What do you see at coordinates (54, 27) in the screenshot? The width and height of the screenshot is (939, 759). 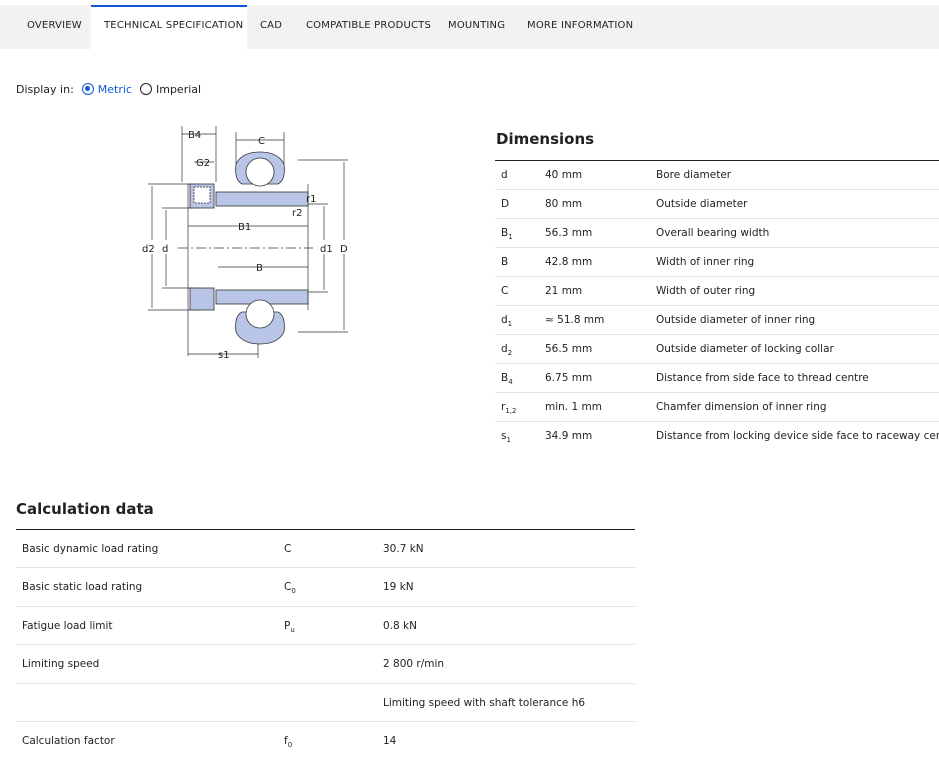 I see `tab-overview: OVERVIEW` at bounding box center [54, 27].